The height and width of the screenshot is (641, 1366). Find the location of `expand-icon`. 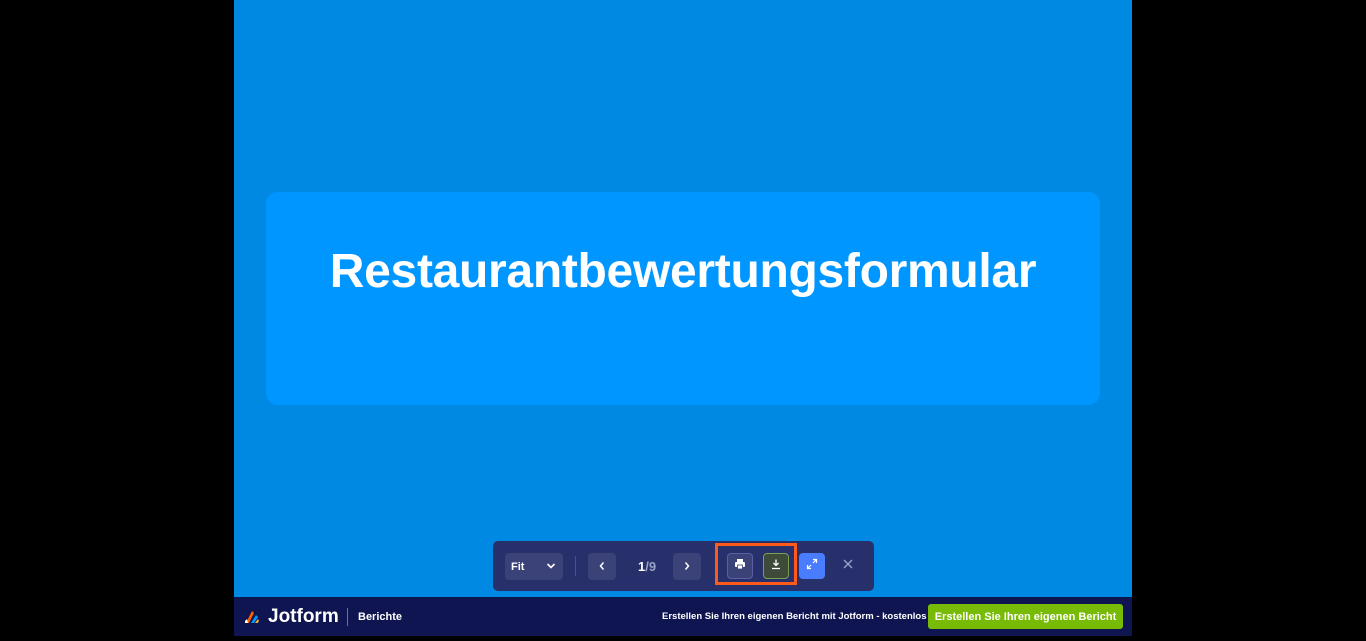

expand-icon is located at coordinates (812, 566).